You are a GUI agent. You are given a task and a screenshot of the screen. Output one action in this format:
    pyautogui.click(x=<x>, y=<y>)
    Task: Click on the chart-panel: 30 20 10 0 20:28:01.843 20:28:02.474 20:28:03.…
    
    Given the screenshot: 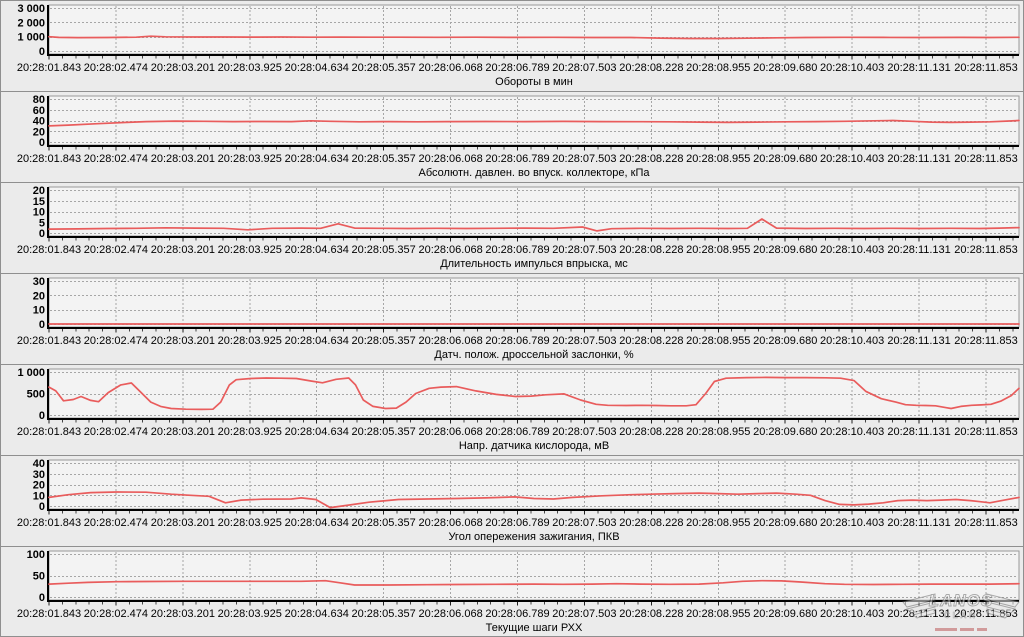 What is the action you would take?
    pyautogui.click(x=512, y=318)
    